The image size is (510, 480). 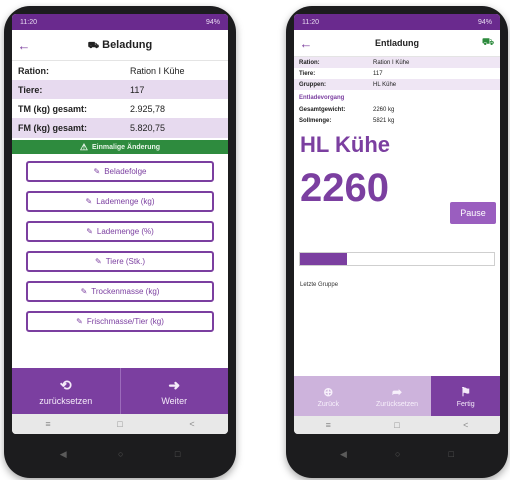 I want to click on next-label: Weiter, so click(x=174, y=400).